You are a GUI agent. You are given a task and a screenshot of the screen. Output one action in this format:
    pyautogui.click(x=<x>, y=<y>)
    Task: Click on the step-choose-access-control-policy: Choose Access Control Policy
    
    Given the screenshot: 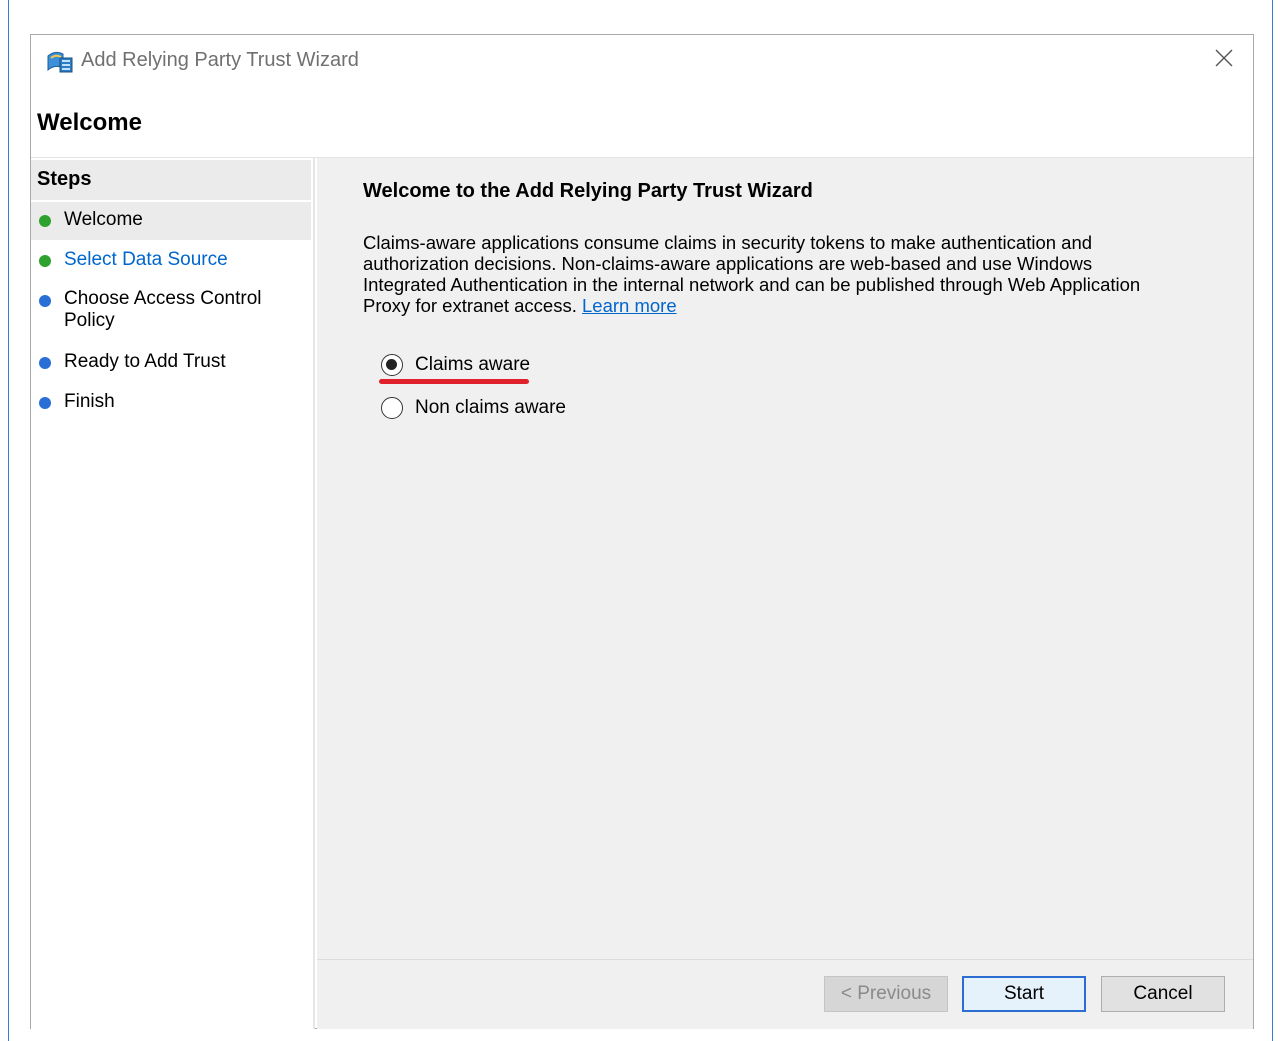 What is the action you would take?
    pyautogui.click(x=171, y=310)
    